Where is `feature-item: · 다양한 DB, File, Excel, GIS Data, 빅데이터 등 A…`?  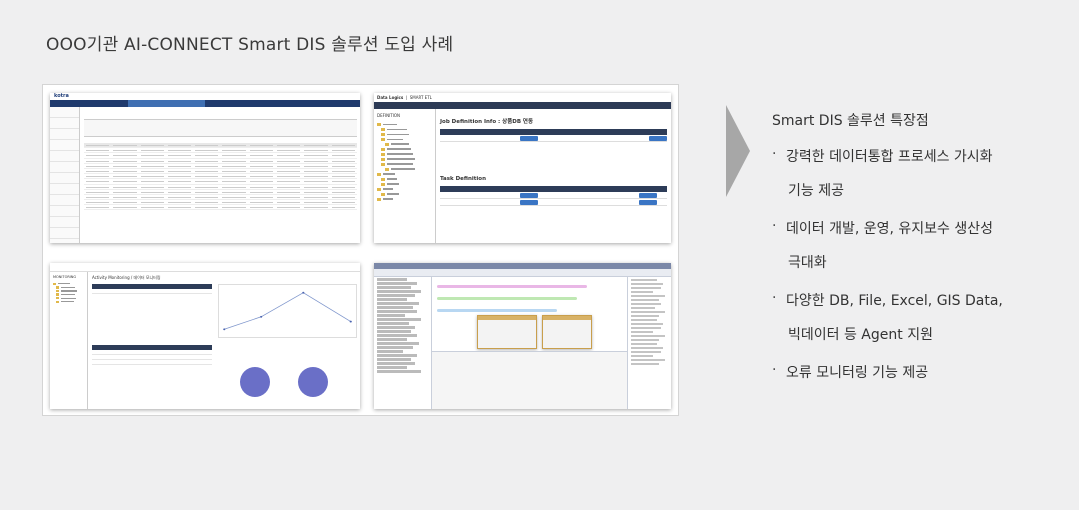
feature-item: · 다양한 DB, File, Excel, GIS Data, 빅데이터 등 A… is located at coordinates (887, 316).